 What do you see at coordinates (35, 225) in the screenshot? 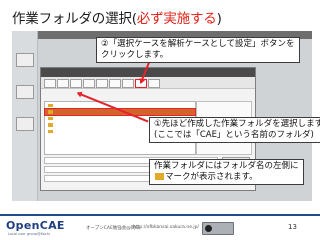
I see `logo: OpenCAE` at bounding box center [35, 225].